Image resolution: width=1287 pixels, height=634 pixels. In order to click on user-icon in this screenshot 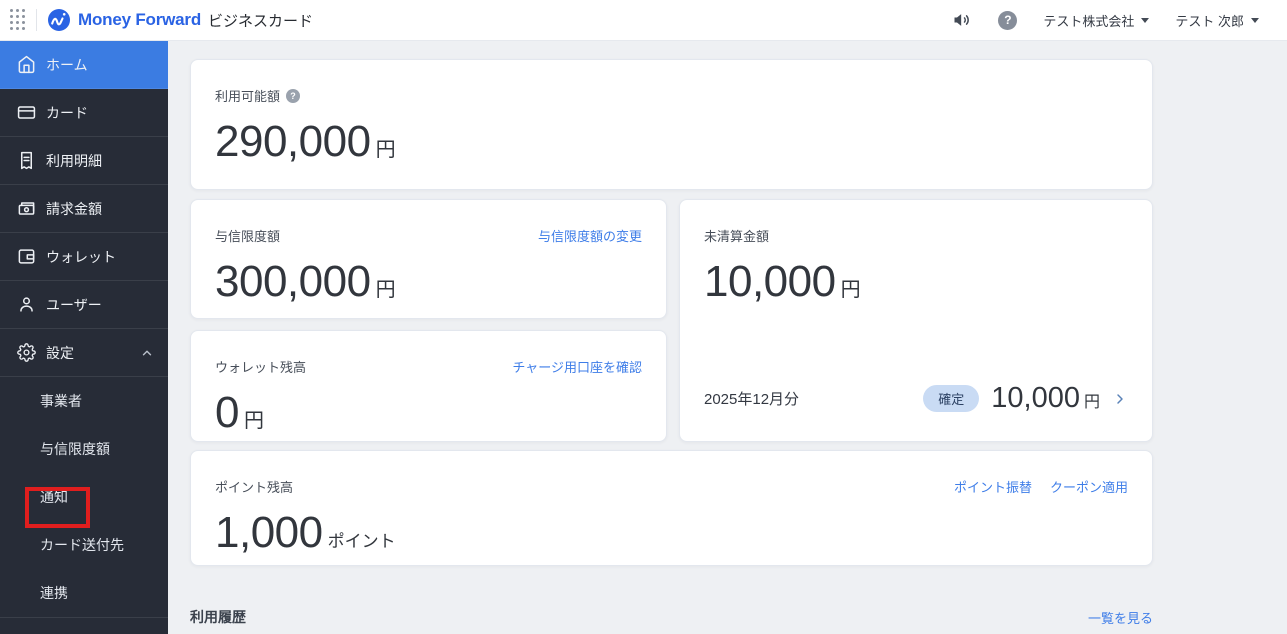, I will do `click(26, 304)`.